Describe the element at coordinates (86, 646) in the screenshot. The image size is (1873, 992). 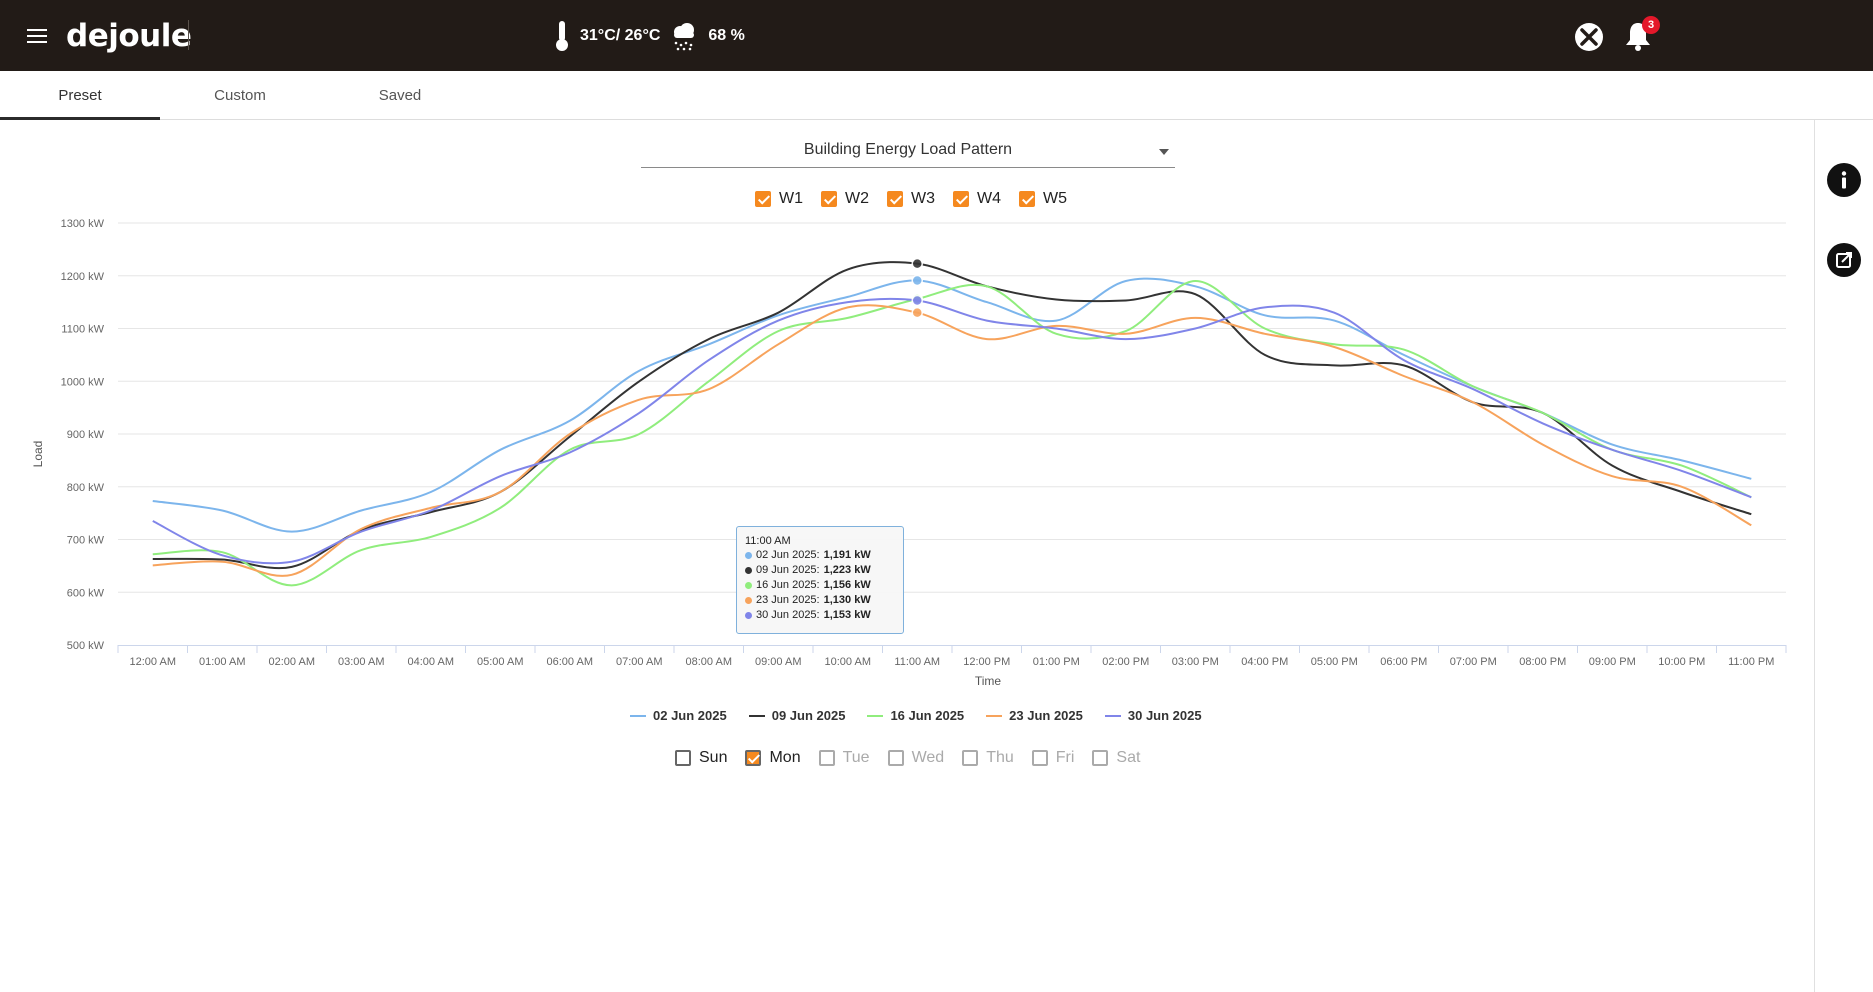
I see `y-tick-label: 500 kW` at that location.